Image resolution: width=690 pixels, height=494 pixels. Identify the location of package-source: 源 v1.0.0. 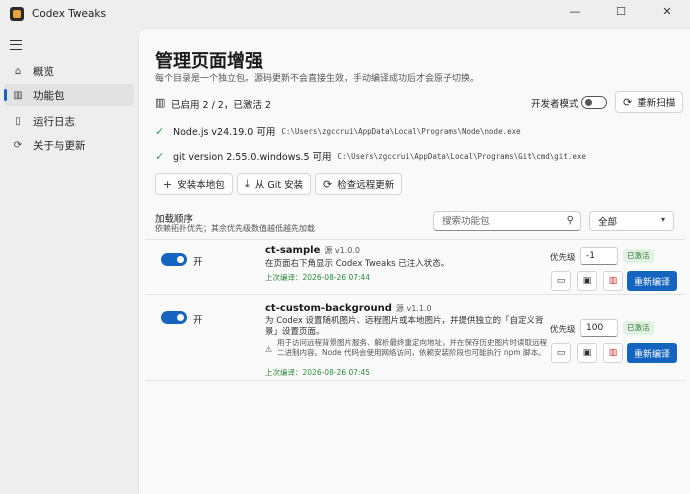
(342, 250).